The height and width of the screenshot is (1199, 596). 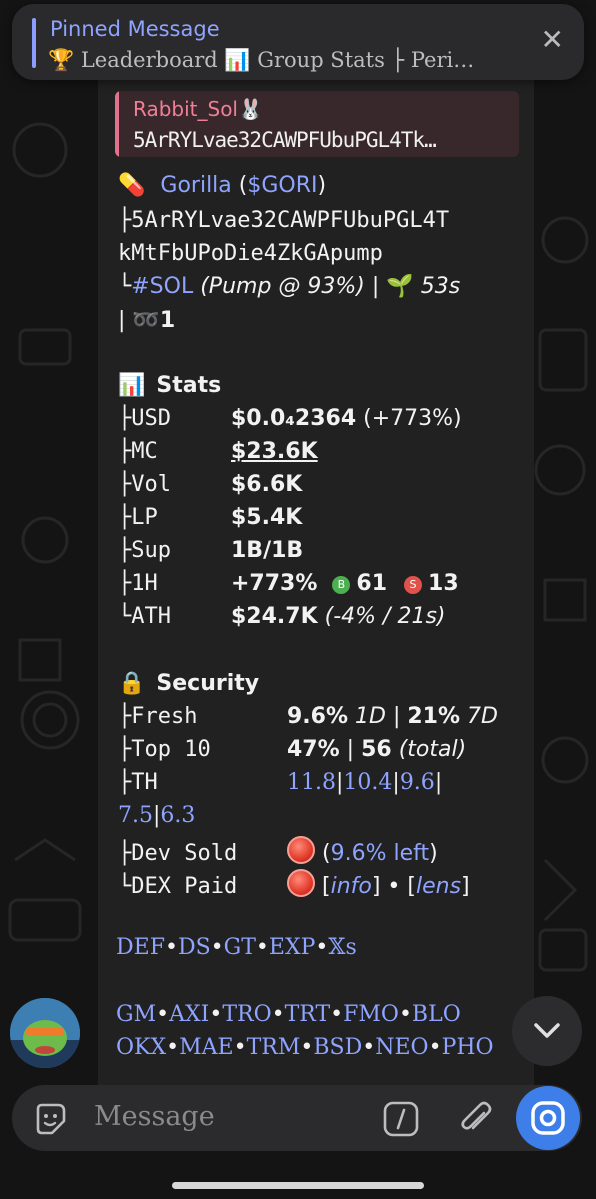 I want to click on link-axi: AXI, so click(x=189, y=1014).